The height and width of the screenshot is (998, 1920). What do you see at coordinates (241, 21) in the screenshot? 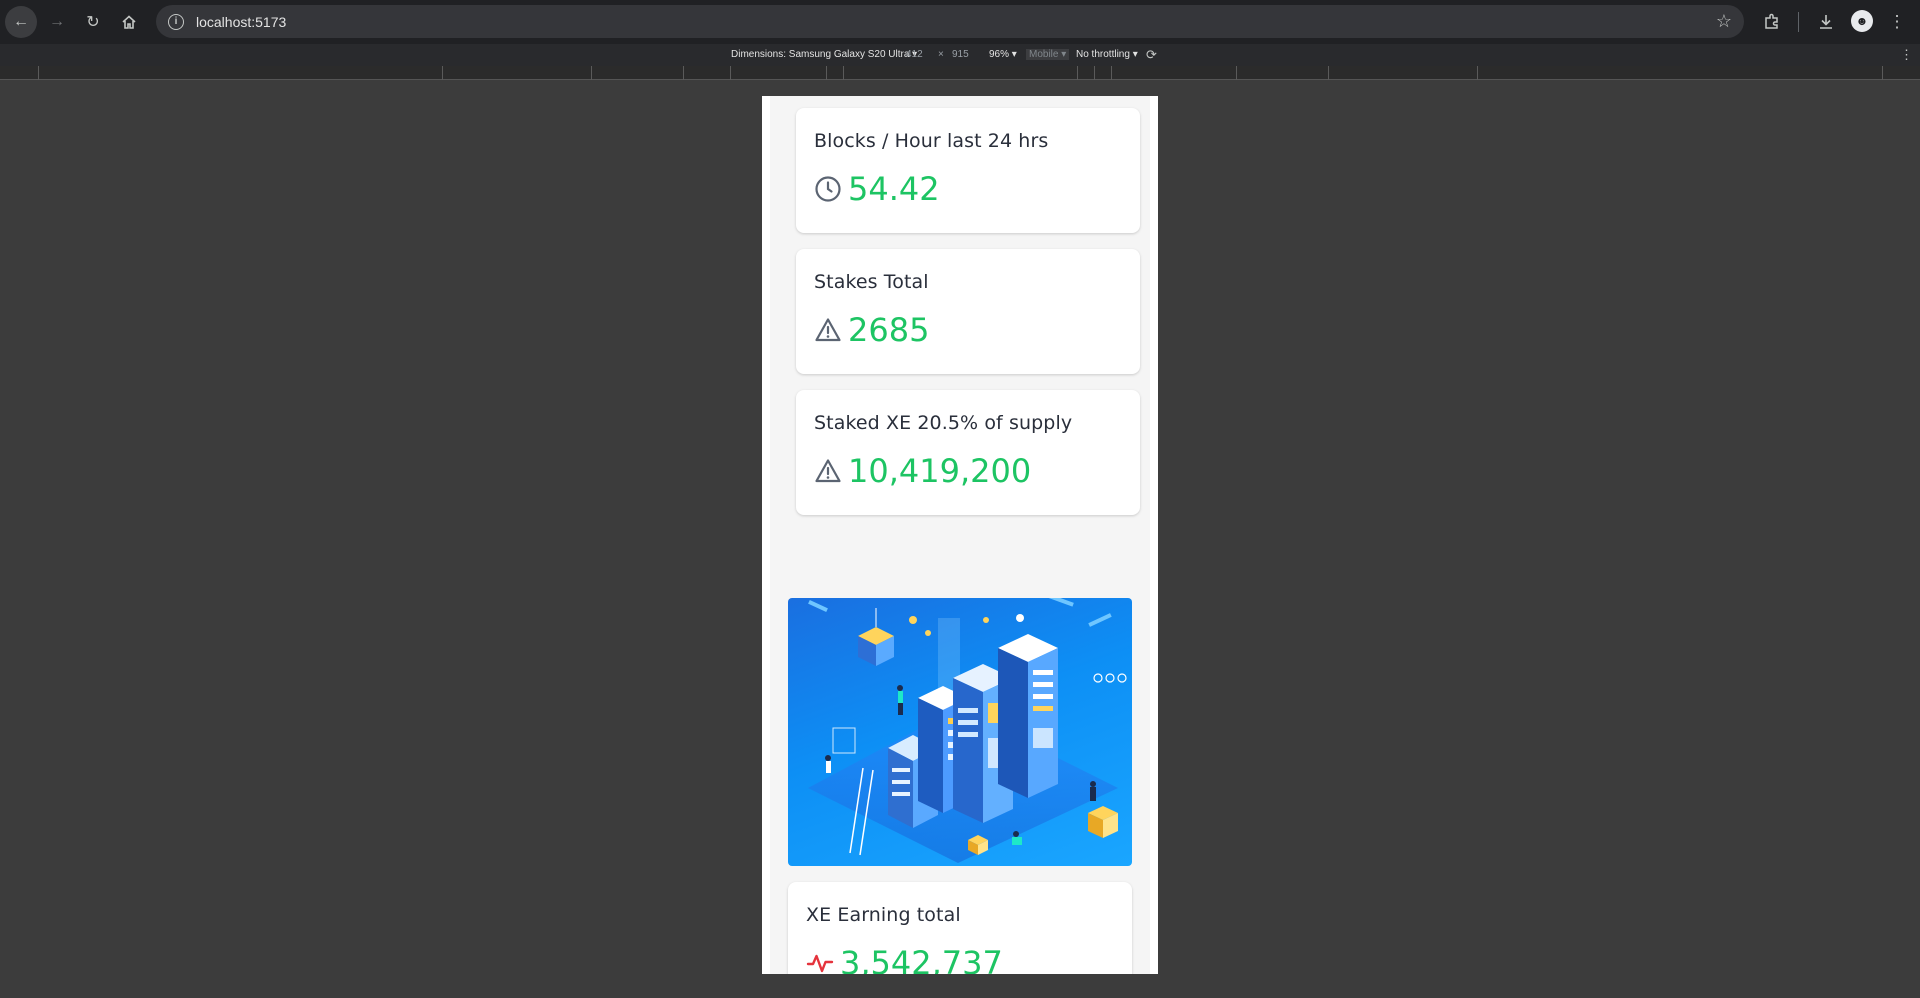
I see `url-text: localhost:5173` at bounding box center [241, 21].